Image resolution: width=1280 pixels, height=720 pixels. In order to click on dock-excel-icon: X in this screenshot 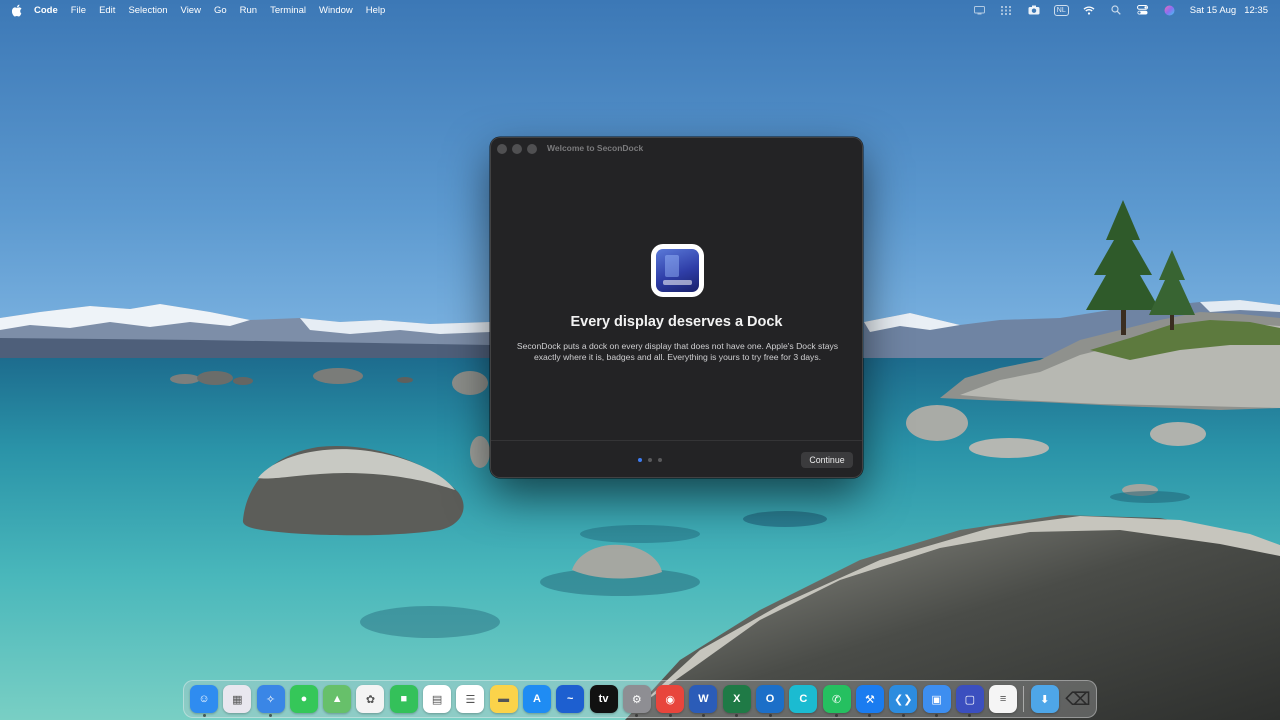, I will do `click(736, 701)`.